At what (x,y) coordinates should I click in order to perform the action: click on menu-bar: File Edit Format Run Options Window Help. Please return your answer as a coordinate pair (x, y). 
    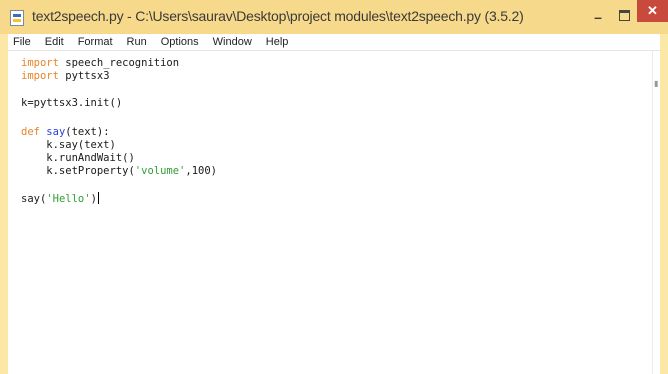
    Looking at the image, I should click on (334, 42).